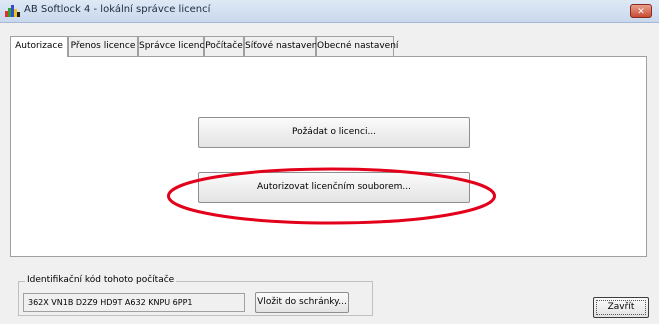  What do you see at coordinates (621, 307) in the screenshot?
I see `close-button: Zavřít` at bounding box center [621, 307].